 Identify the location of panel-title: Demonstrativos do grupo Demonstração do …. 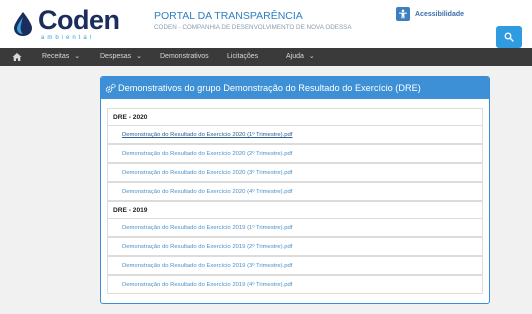
(269, 88).